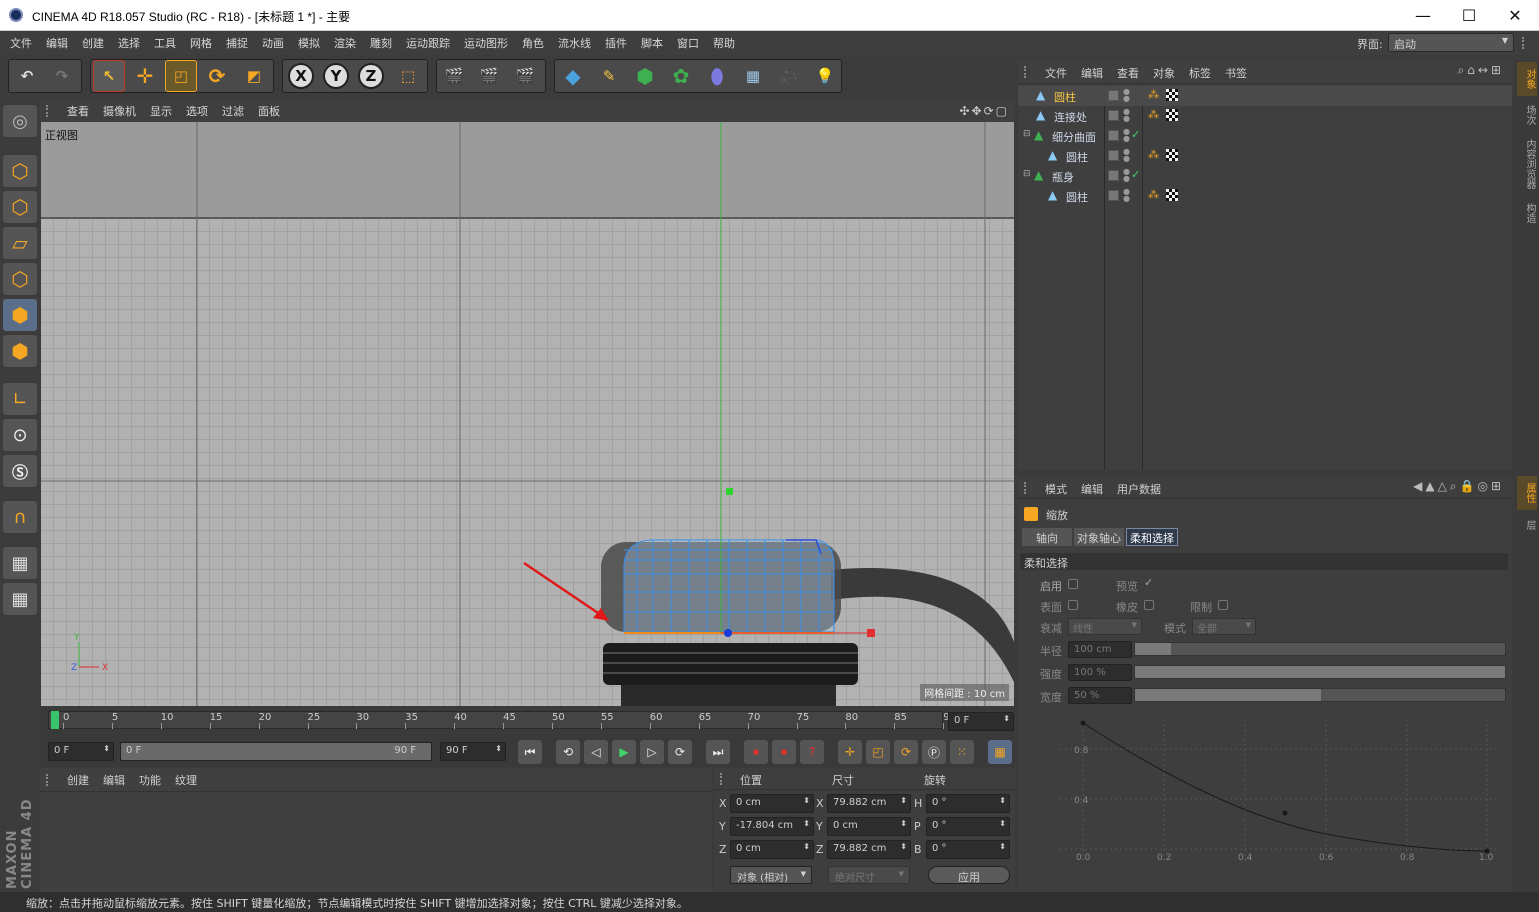 This screenshot has width=1539, height=912. Describe the element at coordinates (573, 76) in the screenshot. I see `cube-object-button: ◆` at that location.